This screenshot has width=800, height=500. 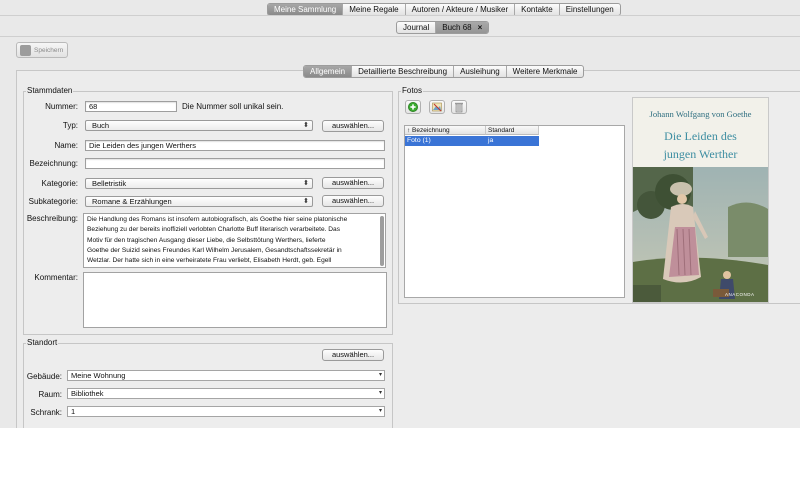 I want to click on subkategorie-value: Romane & Erzählungen, so click(x=132, y=201).